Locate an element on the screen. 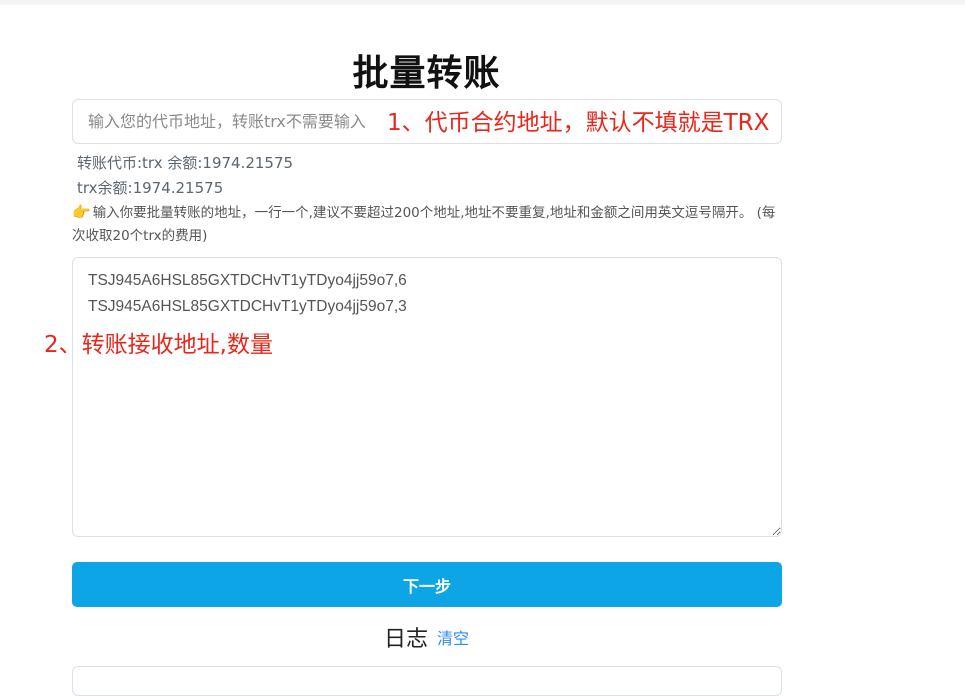  log-title: 日志 is located at coordinates (405, 639).